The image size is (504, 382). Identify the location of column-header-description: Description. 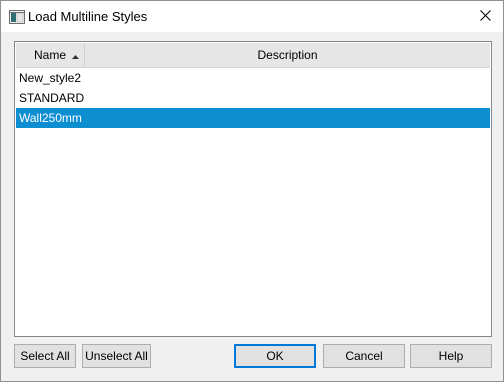
(287, 55).